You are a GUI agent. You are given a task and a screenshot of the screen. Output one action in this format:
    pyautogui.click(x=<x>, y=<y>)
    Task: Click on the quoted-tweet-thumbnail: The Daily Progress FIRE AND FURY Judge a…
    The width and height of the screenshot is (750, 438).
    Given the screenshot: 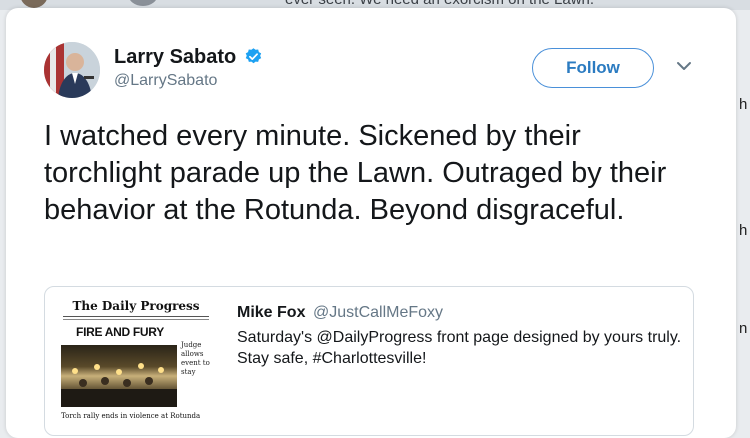 What is the action you would take?
    pyautogui.click(x=136, y=362)
    